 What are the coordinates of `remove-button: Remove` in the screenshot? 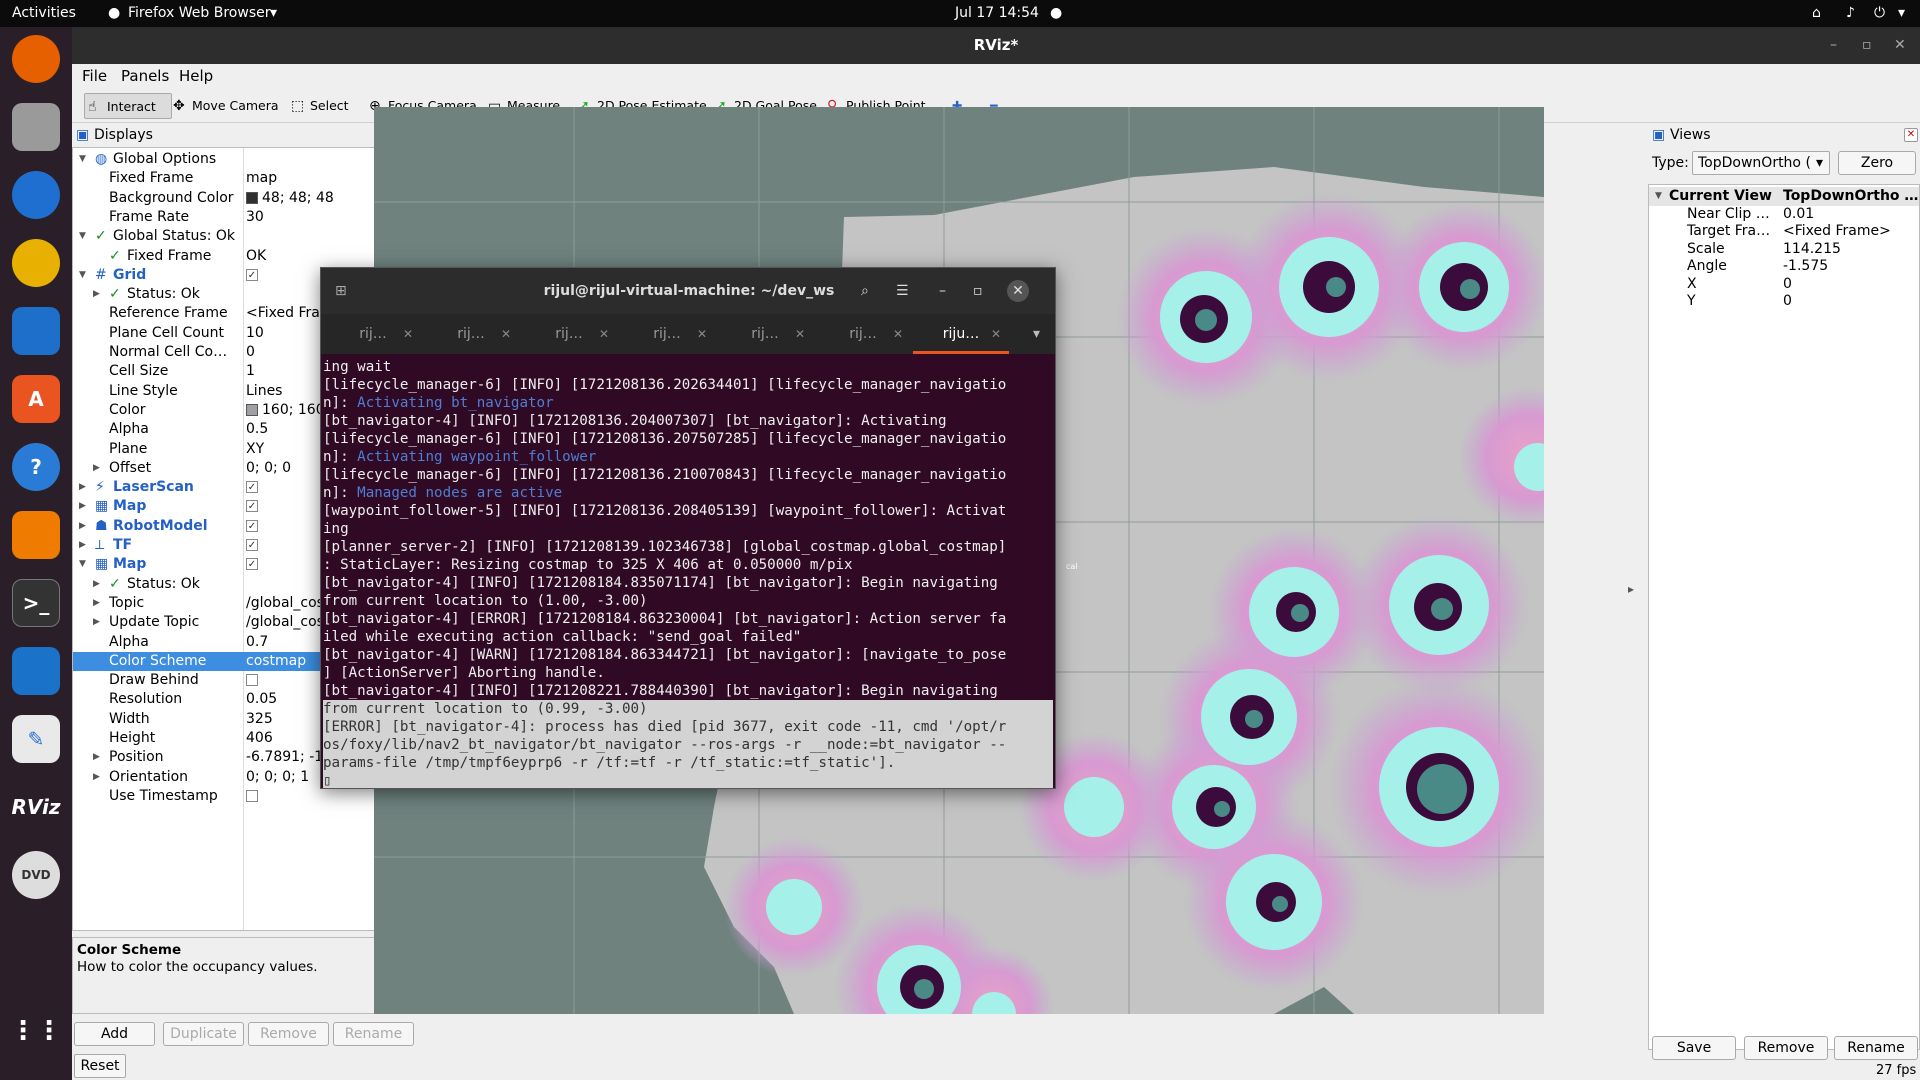 It's located at (288, 1034).